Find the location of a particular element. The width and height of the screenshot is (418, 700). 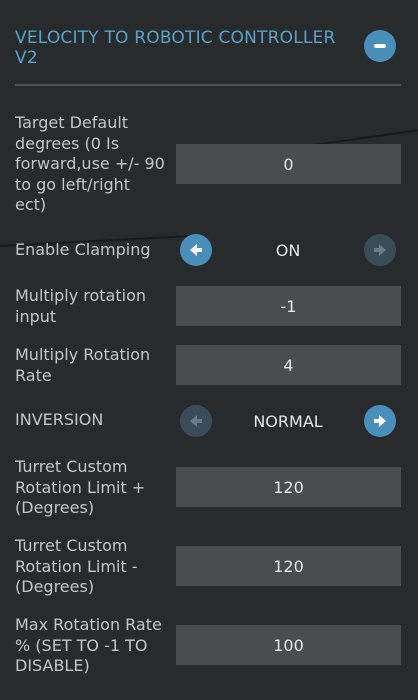

inversion-next-button is located at coordinates (380, 421).